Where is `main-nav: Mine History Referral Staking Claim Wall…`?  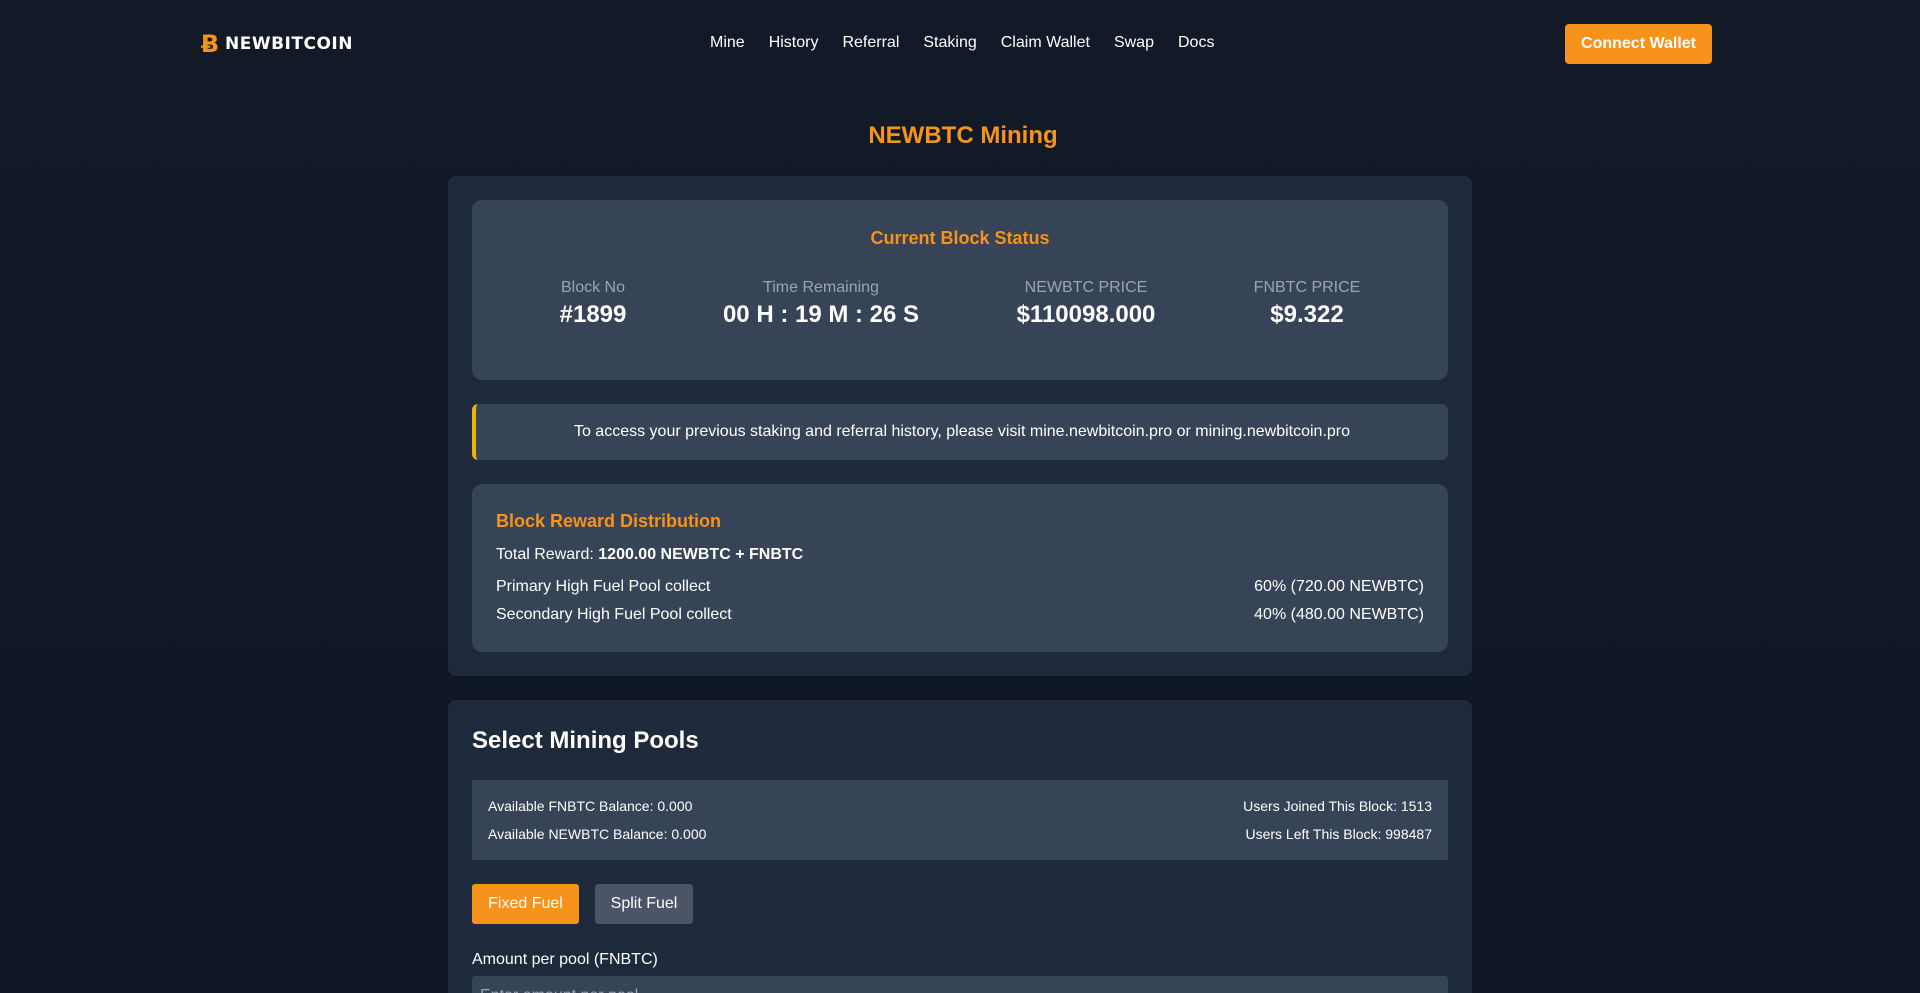 main-nav: Mine History Referral Staking Claim Wall… is located at coordinates (962, 43).